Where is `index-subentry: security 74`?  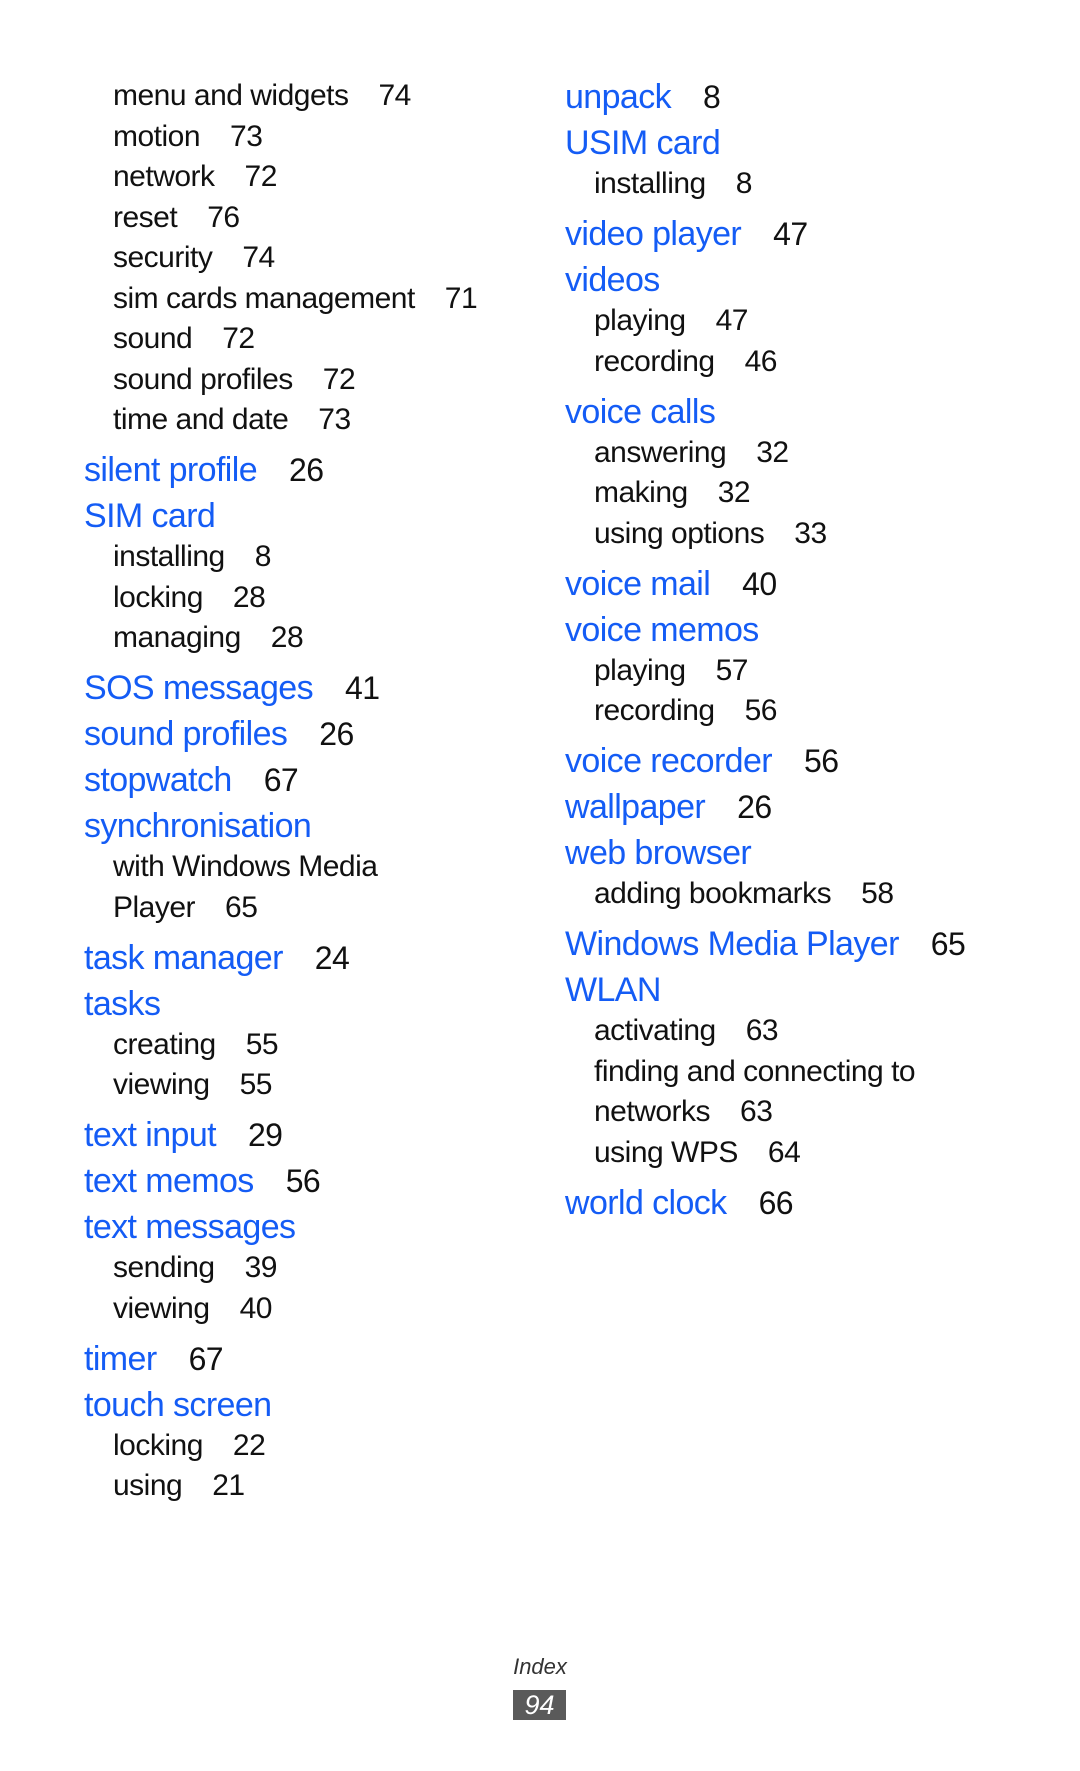
index-subentry: security 74 is located at coordinates (194, 258).